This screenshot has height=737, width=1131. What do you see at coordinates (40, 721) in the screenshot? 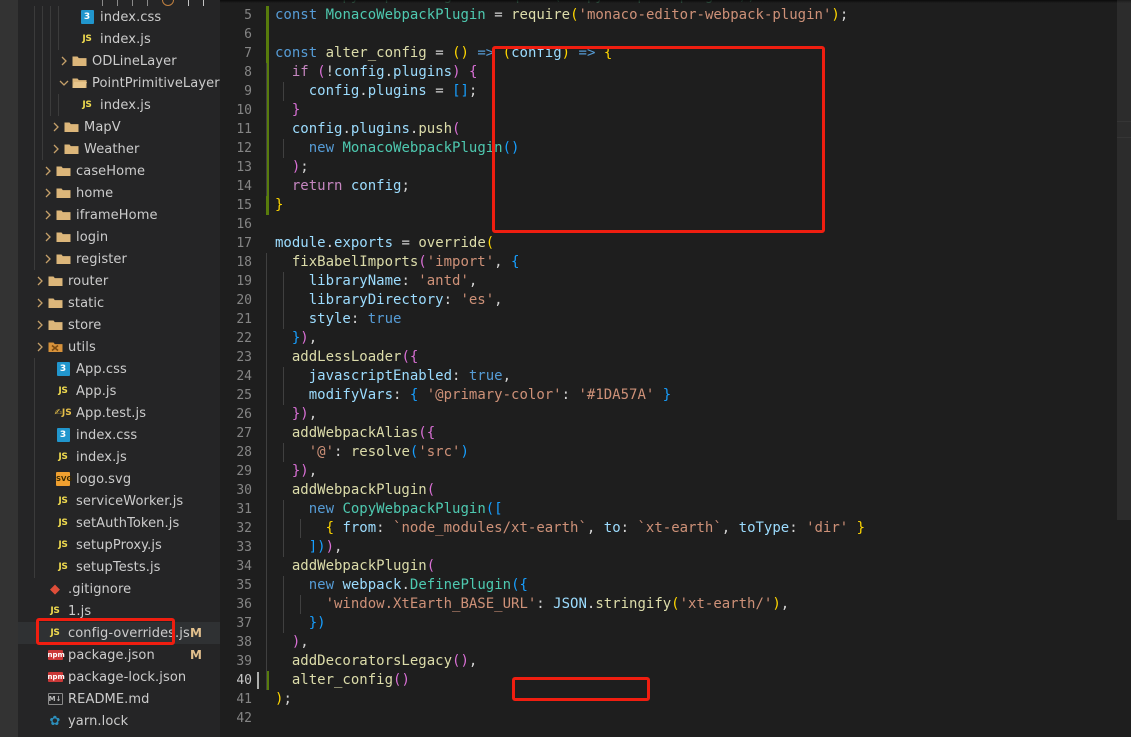
I see `chevron-placeholder` at bounding box center [40, 721].